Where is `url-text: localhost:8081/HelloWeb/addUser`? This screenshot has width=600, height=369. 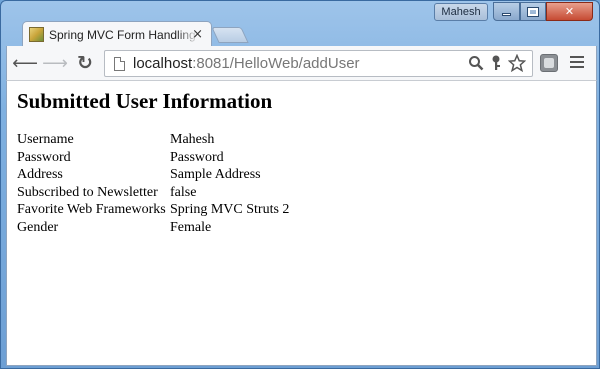
url-text: localhost:8081/HelloWeb/addUser is located at coordinates (246, 63).